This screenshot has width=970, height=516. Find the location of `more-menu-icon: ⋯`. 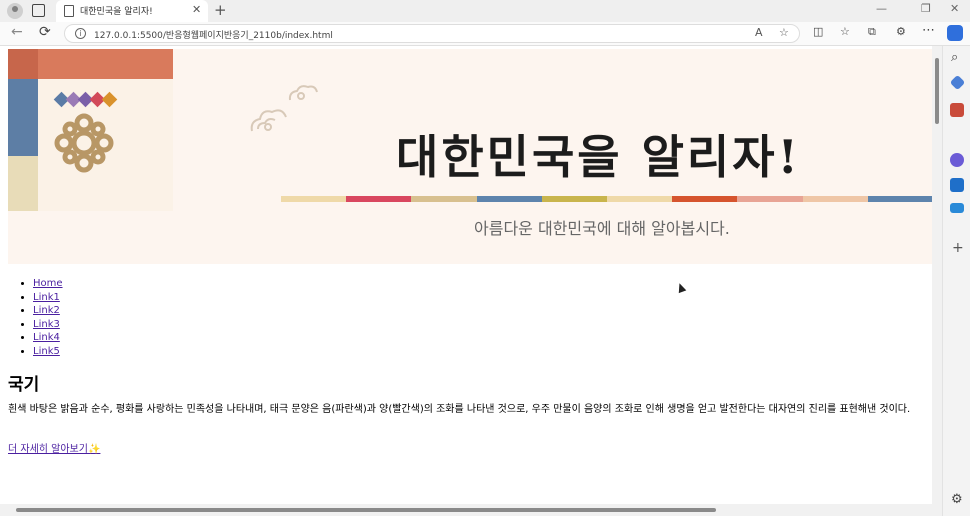

more-menu-icon: ⋯ is located at coordinates (928, 30).